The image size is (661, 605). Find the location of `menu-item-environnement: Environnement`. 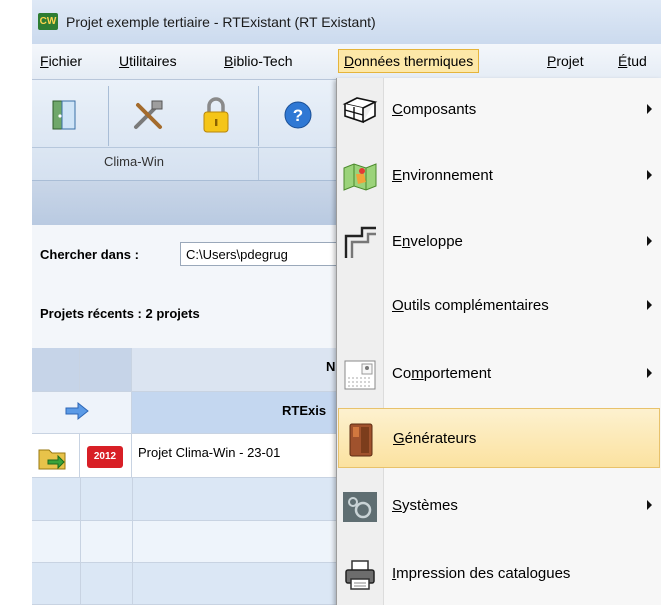

menu-item-environnement: Environnement is located at coordinates (499, 176).